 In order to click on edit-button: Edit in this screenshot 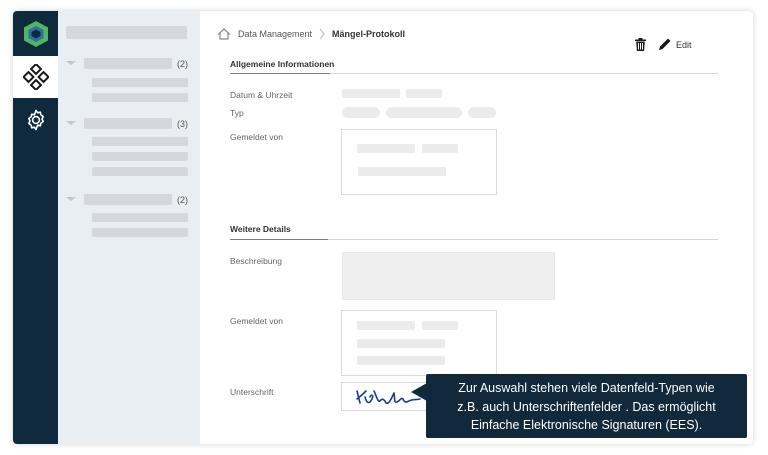, I will do `click(684, 45)`.